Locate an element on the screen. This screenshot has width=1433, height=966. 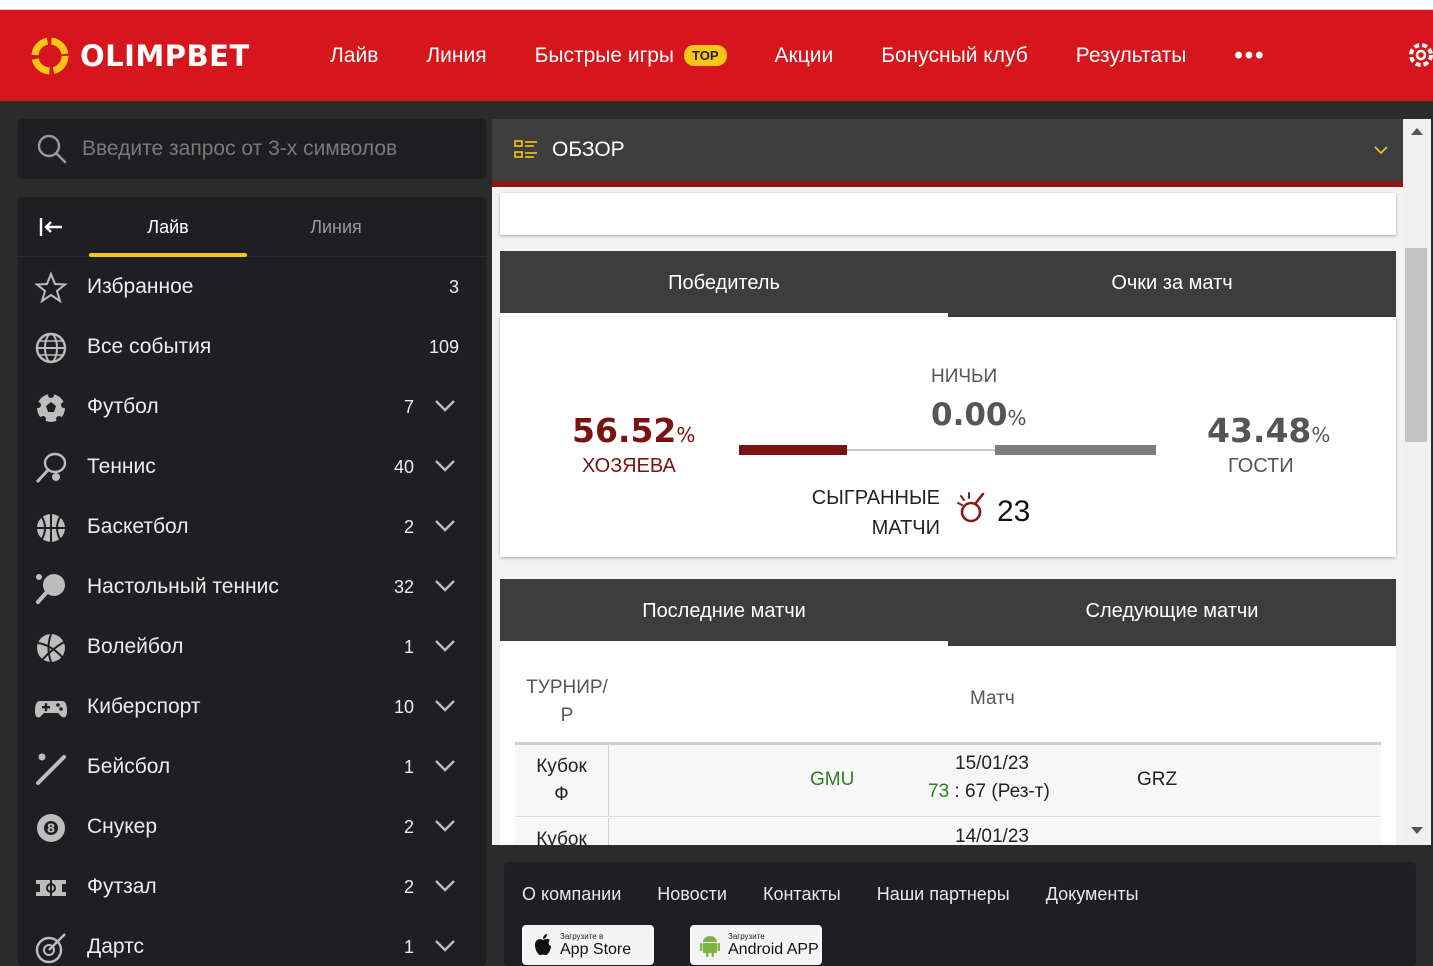
olimpbet-logo-icon is located at coordinates (50, 56).